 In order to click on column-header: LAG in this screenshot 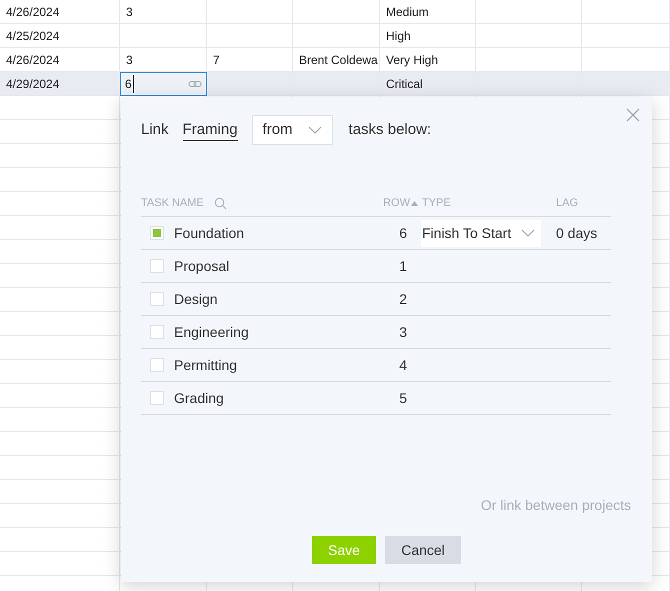, I will do `click(567, 204)`.